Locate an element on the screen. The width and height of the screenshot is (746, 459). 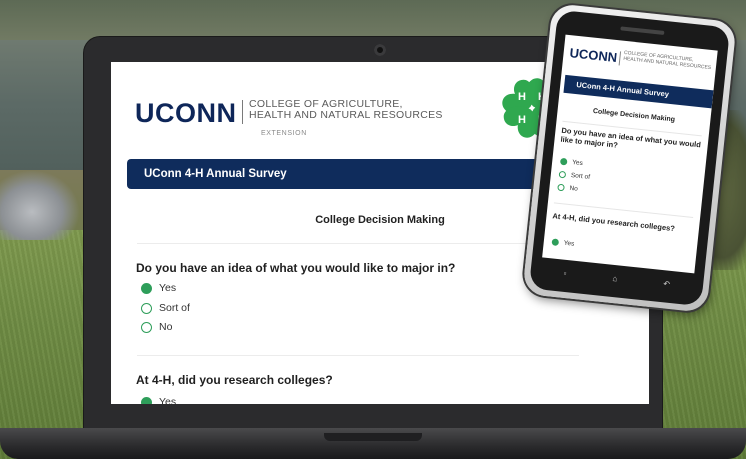
laptop-notch is located at coordinates (373, 437).